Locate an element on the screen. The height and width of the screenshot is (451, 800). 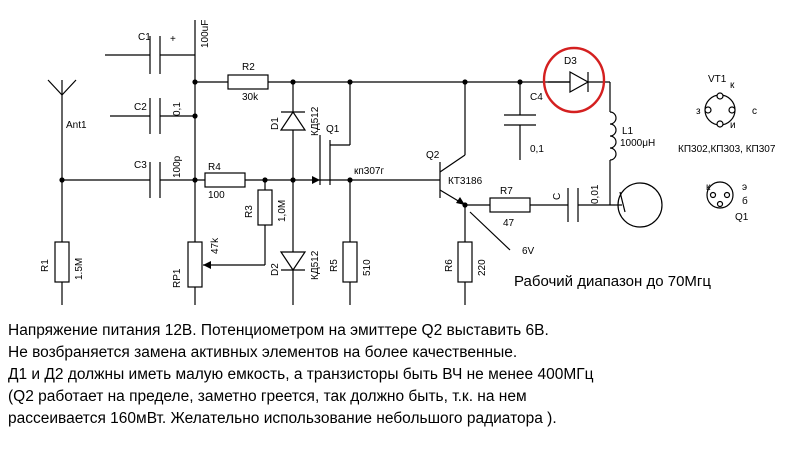
r4-label: R4 is located at coordinates (214, 167).